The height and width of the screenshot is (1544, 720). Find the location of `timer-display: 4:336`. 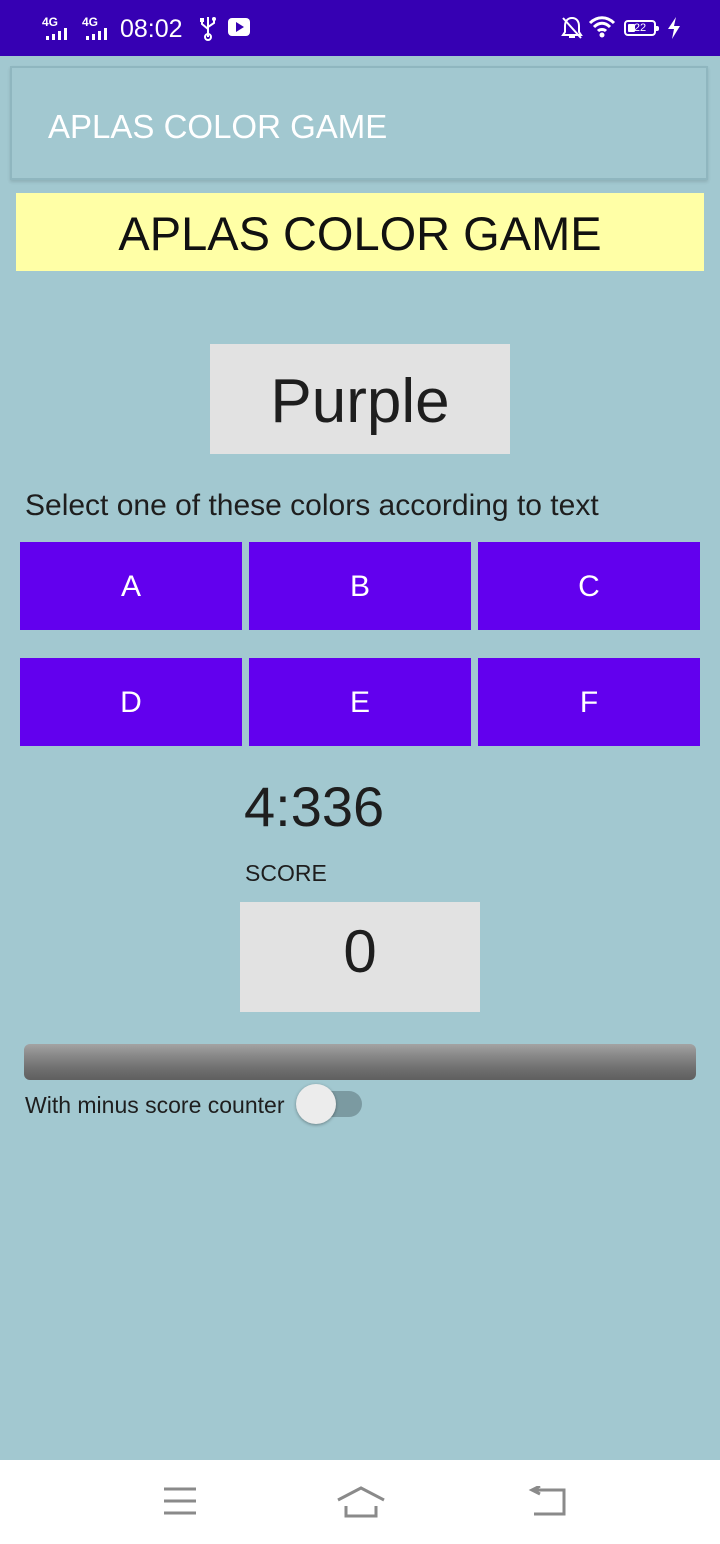

timer-display: 4:336 is located at coordinates (314, 806).